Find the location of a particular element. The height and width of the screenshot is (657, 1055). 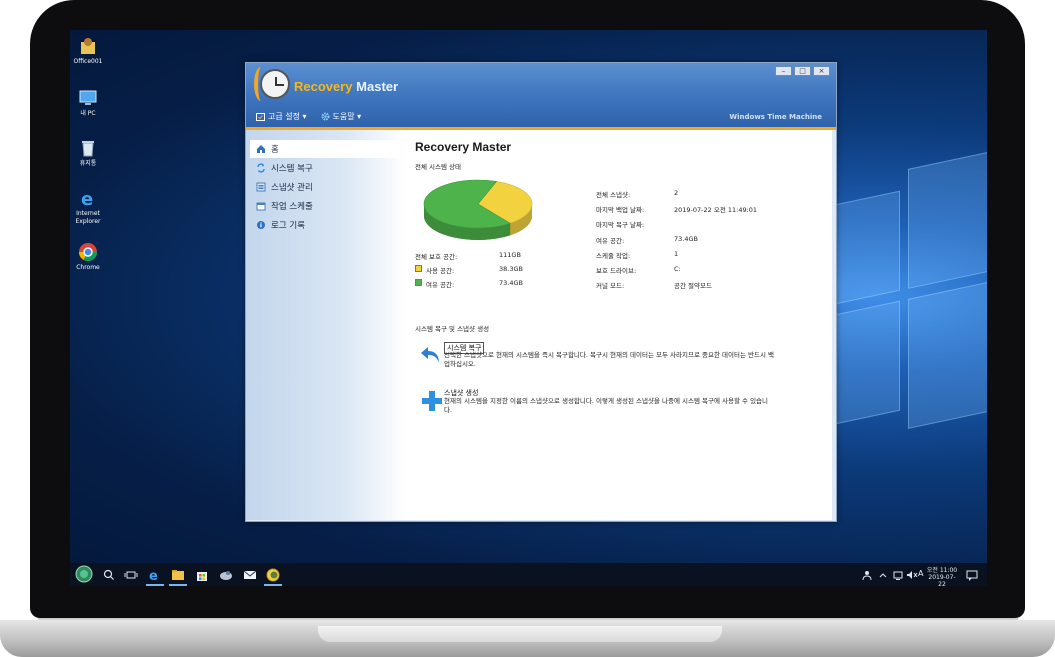

disk-usage-pie-chart is located at coordinates (478, 209).